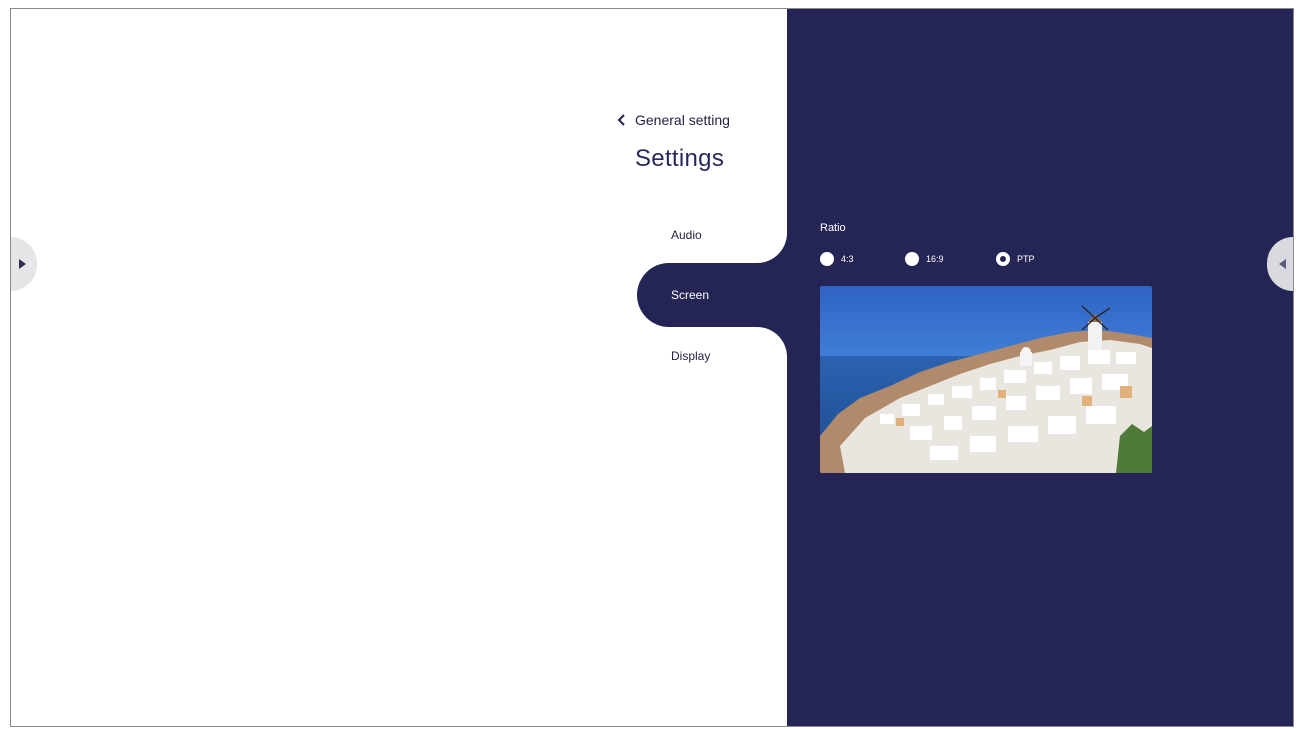 The width and height of the screenshot is (1296, 729). I want to click on back-to-general-setting: General setting, so click(673, 120).